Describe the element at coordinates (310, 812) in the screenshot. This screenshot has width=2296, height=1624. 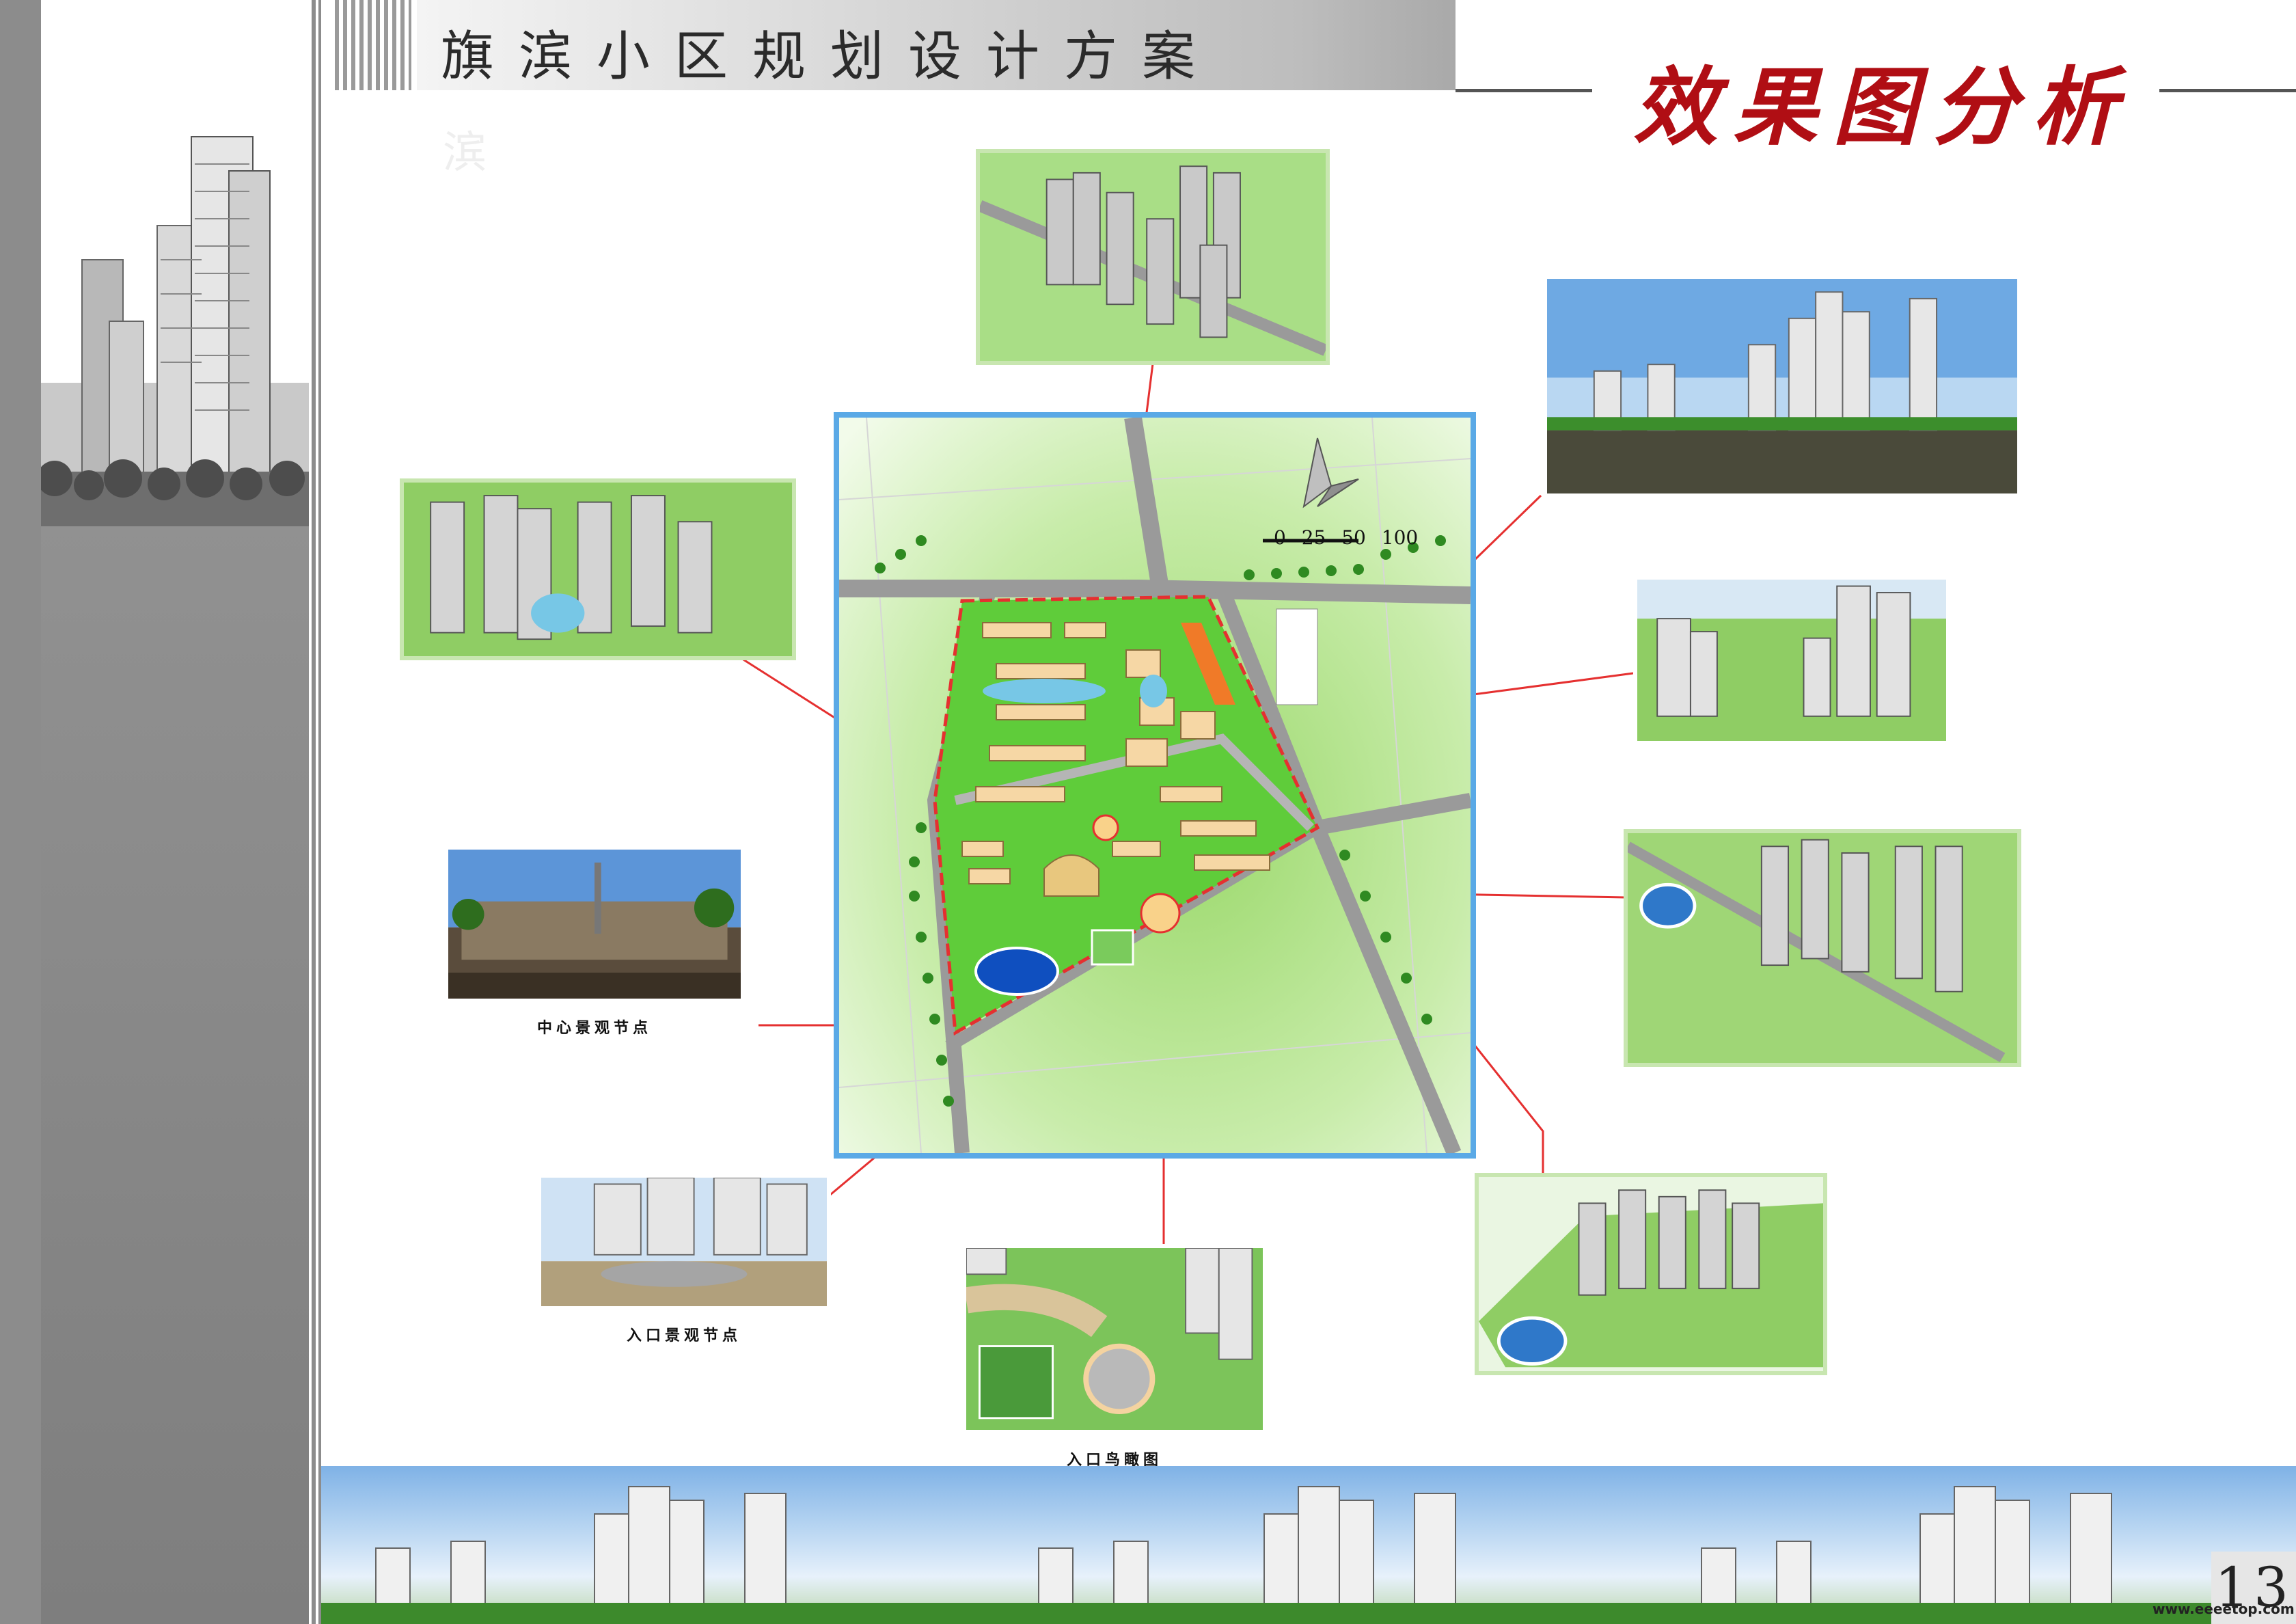
I see `left-rule` at that location.